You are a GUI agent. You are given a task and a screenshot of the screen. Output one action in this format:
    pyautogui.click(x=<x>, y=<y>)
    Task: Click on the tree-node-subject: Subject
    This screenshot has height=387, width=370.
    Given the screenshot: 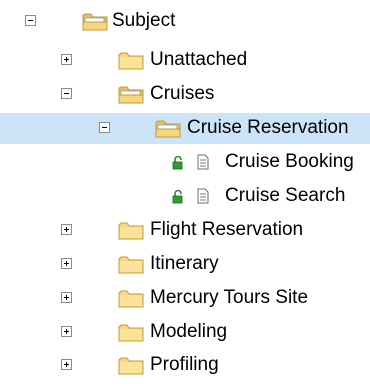 What is the action you would take?
    pyautogui.click(x=185, y=21)
    